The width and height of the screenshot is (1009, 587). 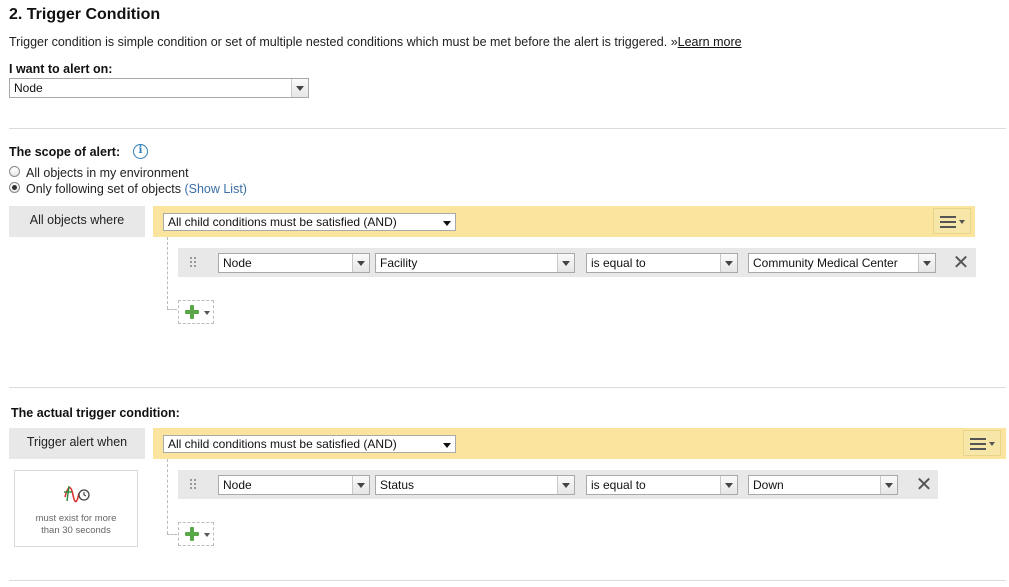 What do you see at coordinates (77, 221) in the screenshot?
I see `scope-group-label: All objects where` at bounding box center [77, 221].